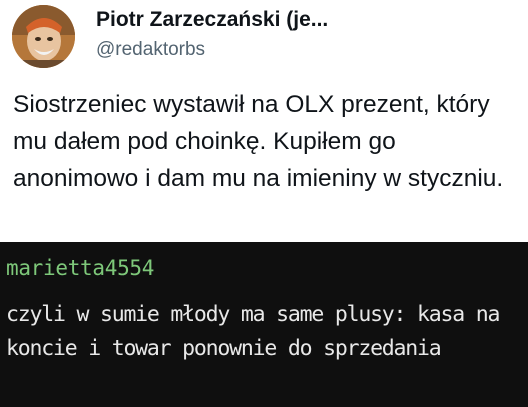 The height and width of the screenshot is (407, 528). Describe the element at coordinates (80, 268) in the screenshot. I see `comment-username: marietta4554` at that location.